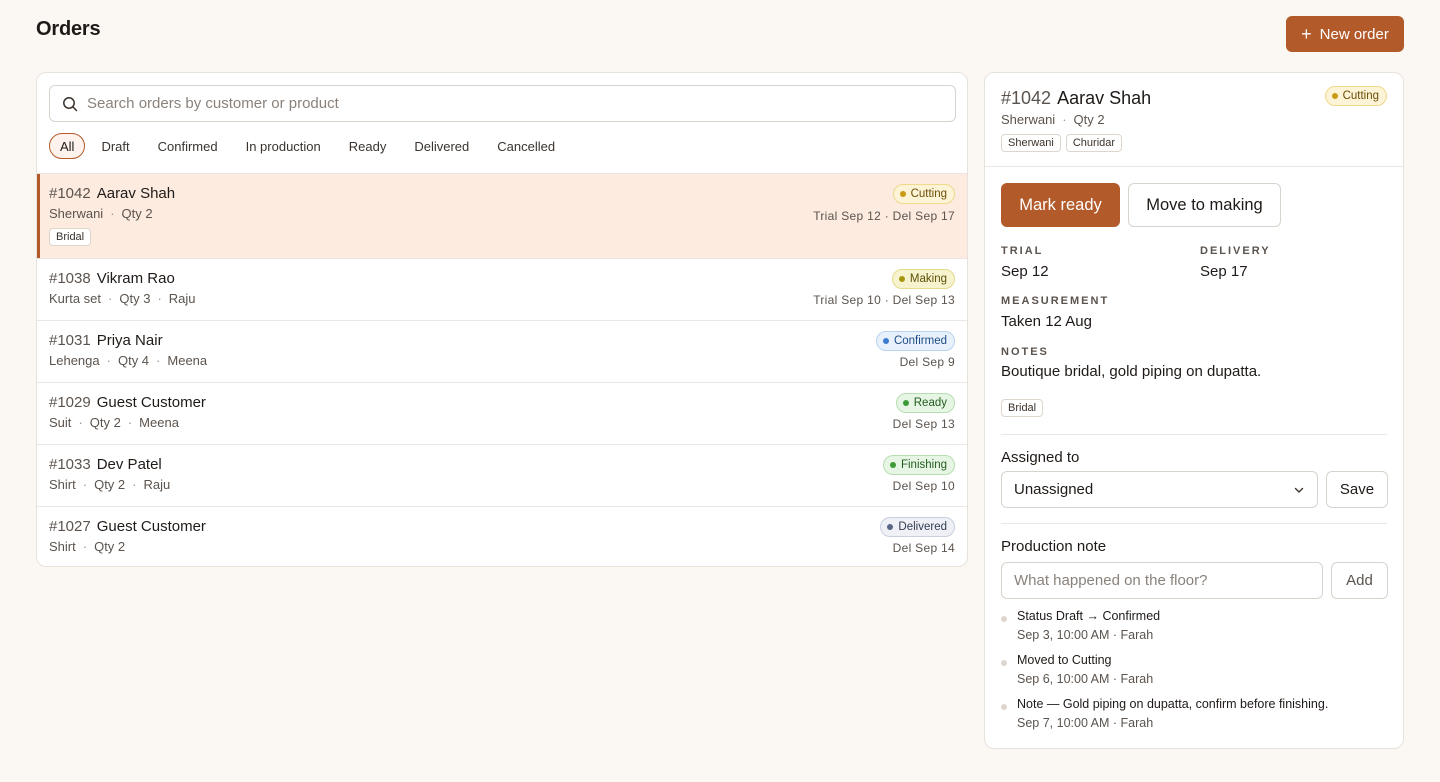 The width and height of the screenshot is (1440, 782). I want to click on order-title: #1031 Priya Nair, so click(106, 340).